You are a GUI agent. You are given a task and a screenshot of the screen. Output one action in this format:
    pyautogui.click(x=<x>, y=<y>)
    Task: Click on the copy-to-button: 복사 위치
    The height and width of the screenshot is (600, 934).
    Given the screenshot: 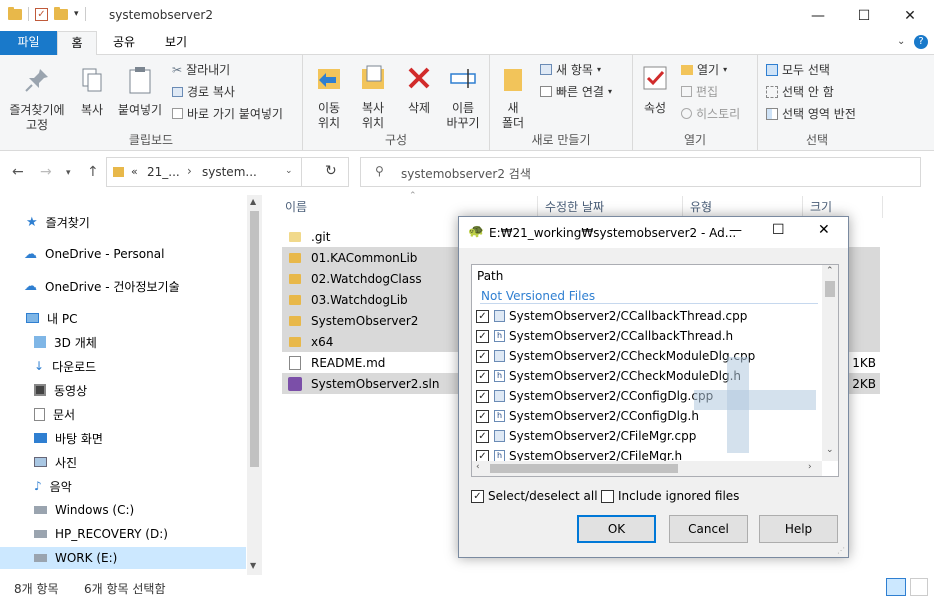 What is the action you would take?
    pyautogui.click(x=373, y=97)
    